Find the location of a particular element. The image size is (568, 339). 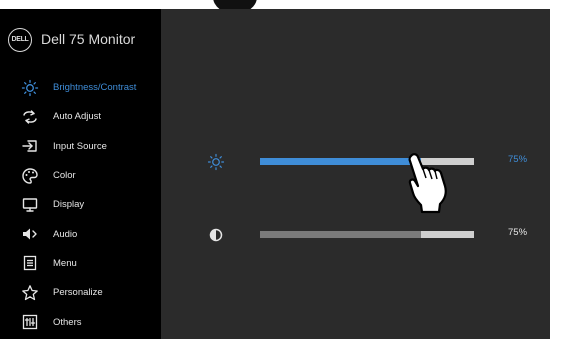

monitor-title: Dell 75 Monitor is located at coordinates (88, 39).